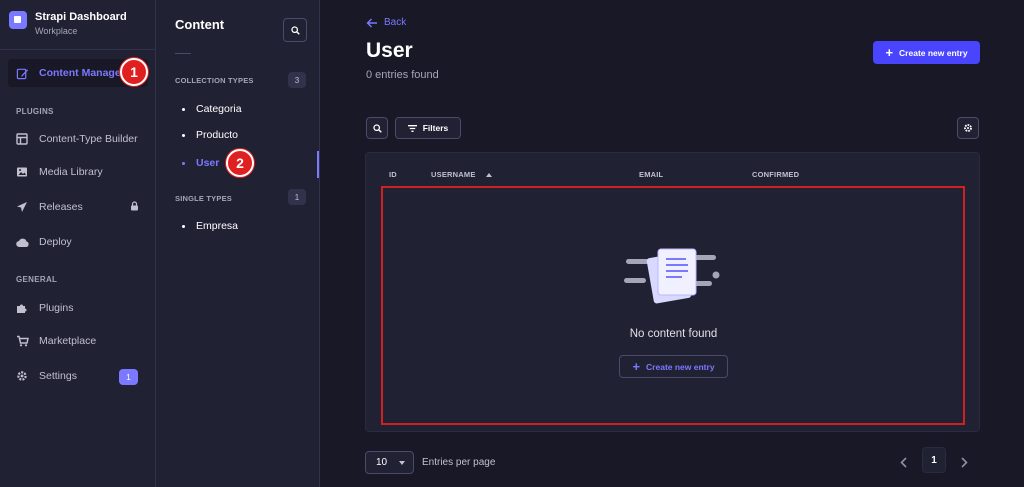  Describe the element at coordinates (82, 73) in the screenshot. I see `nav-item-label: Content Manager` at that location.